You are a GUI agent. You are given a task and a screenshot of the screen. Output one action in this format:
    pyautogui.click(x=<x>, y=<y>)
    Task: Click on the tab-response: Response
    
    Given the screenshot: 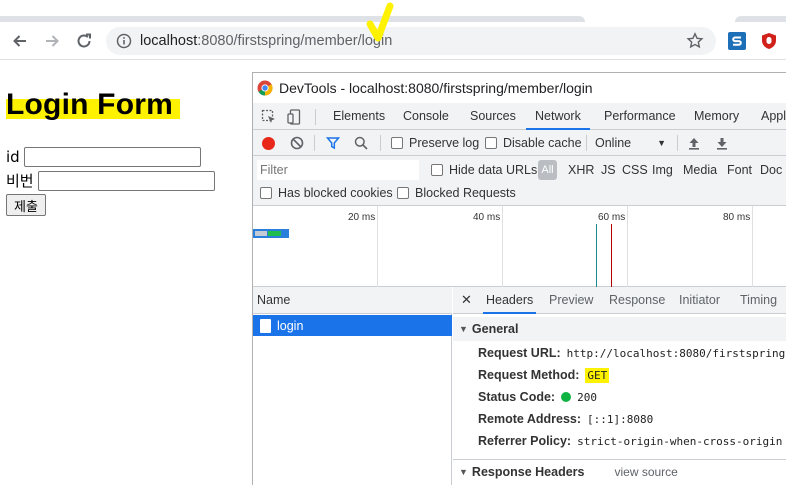 What is the action you would take?
    pyautogui.click(x=637, y=300)
    